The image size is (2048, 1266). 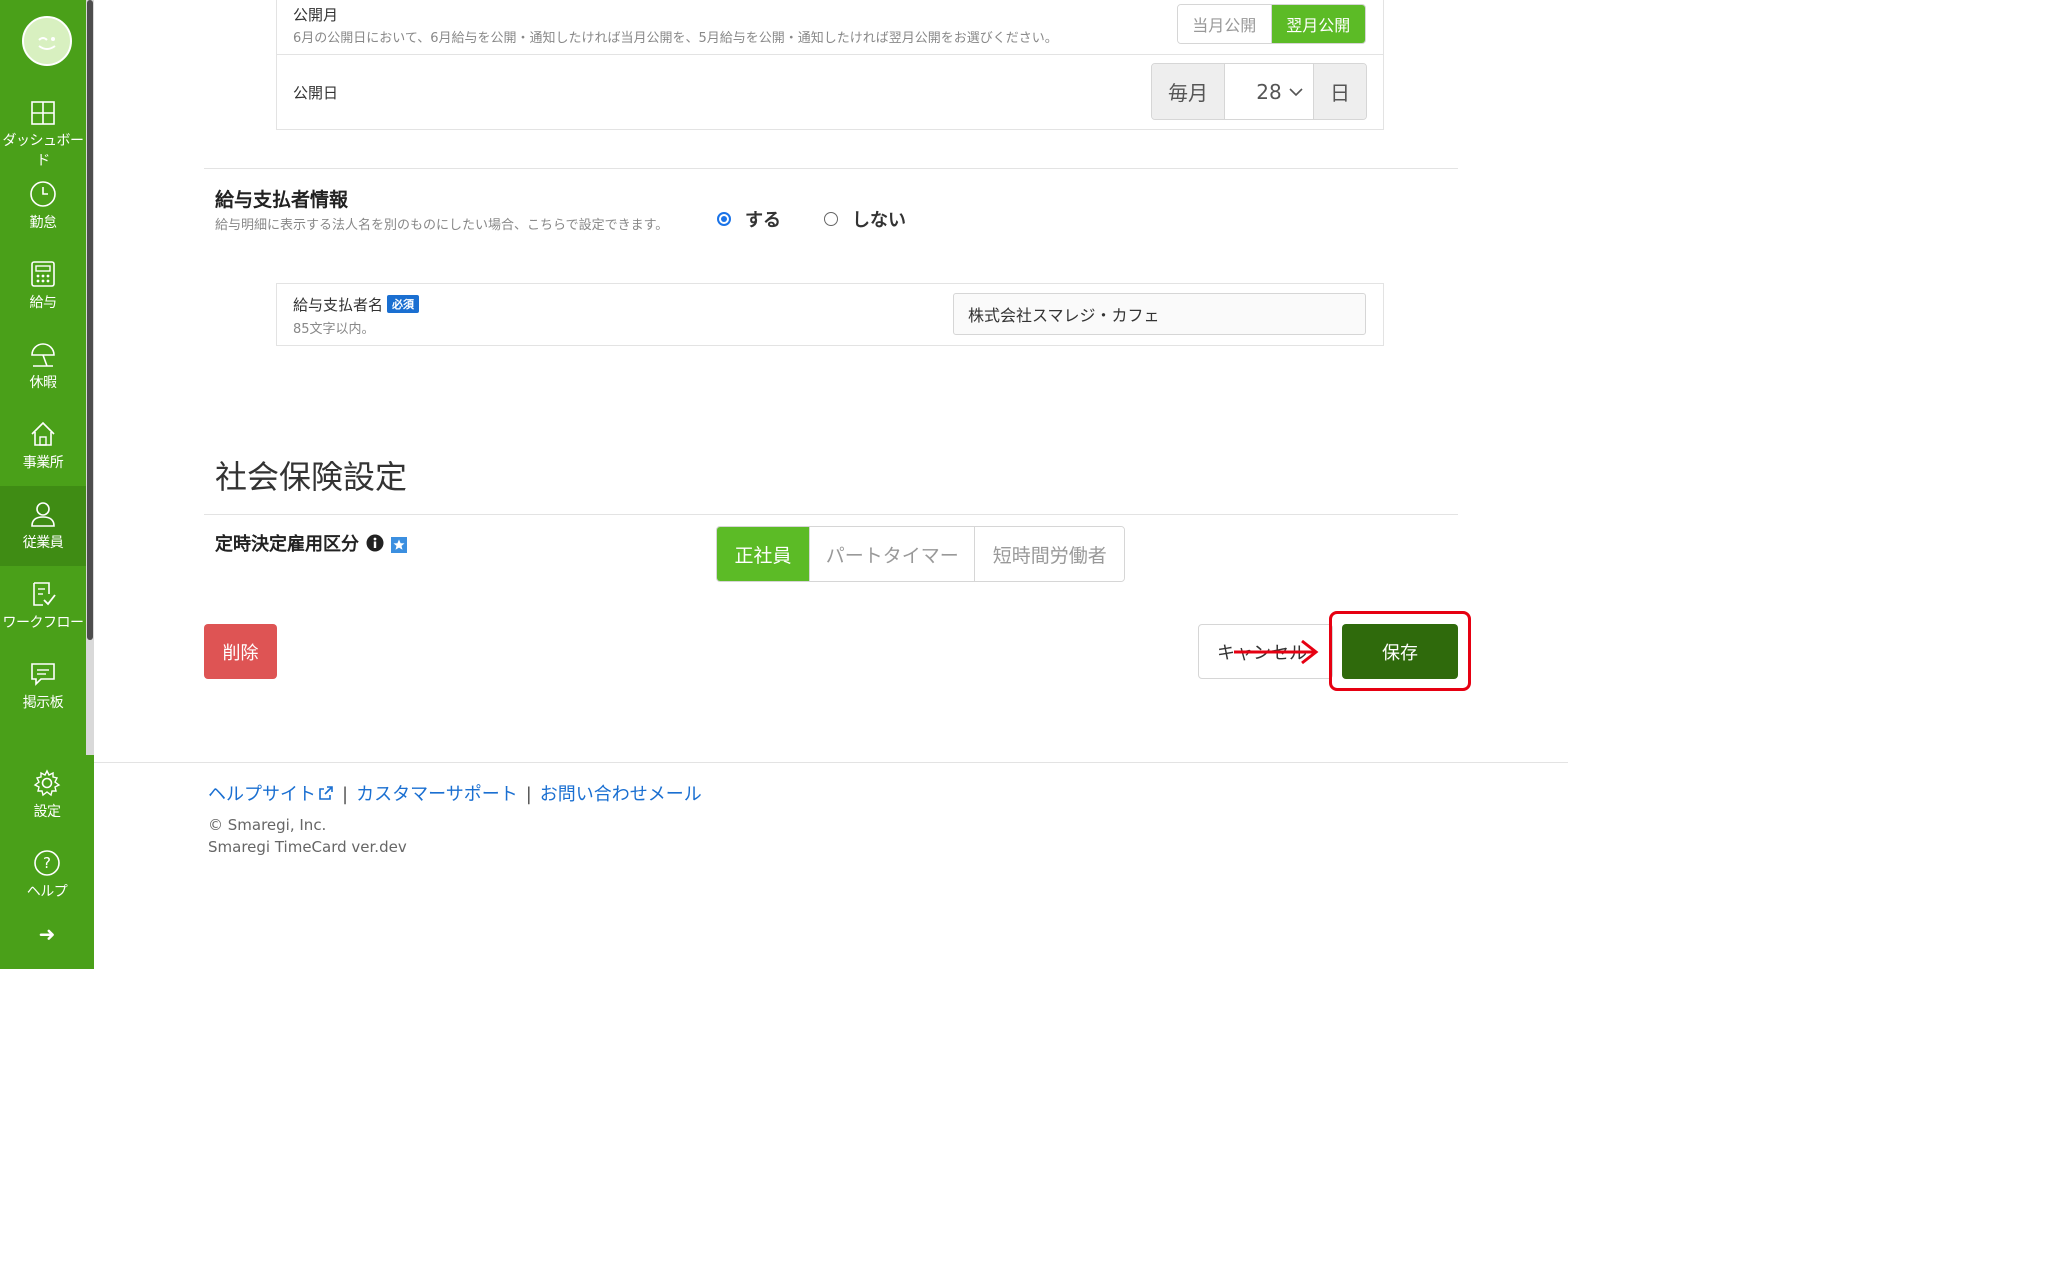 What do you see at coordinates (831, 219) in the screenshot?
I see `radio-unchecked-icon` at bounding box center [831, 219].